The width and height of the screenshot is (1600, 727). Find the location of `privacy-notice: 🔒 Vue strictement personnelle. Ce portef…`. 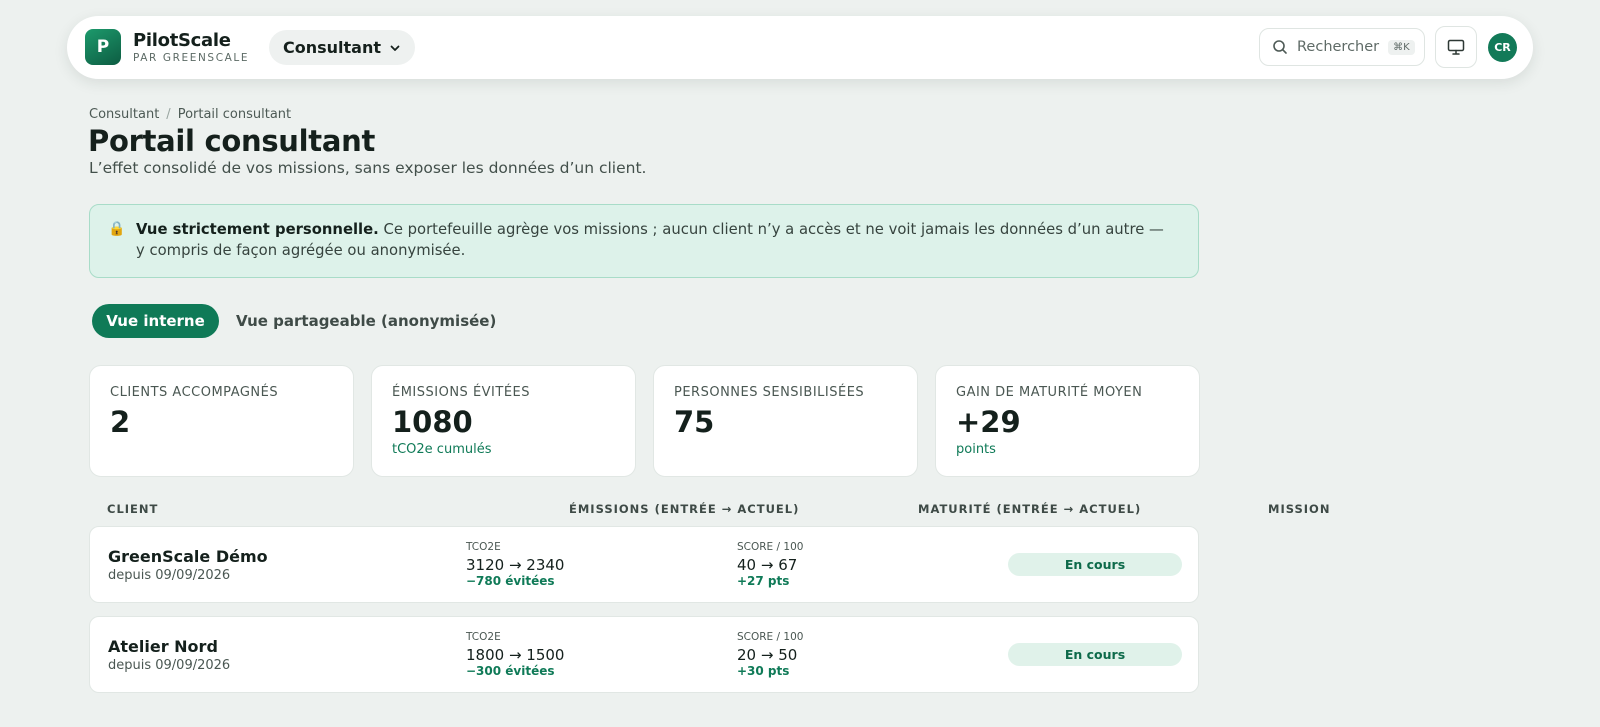

privacy-notice: 🔒 Vue strictement personnelle. Ce portef… is located at coordinates (644, 241).